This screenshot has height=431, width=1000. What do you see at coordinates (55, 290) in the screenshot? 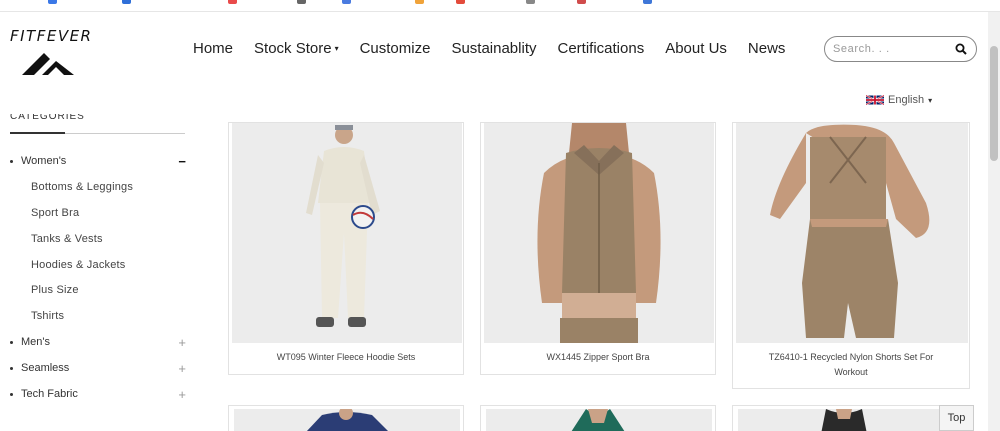
I see `subcategory-plus-size: Plus Size` at bounding box center [55, 290].